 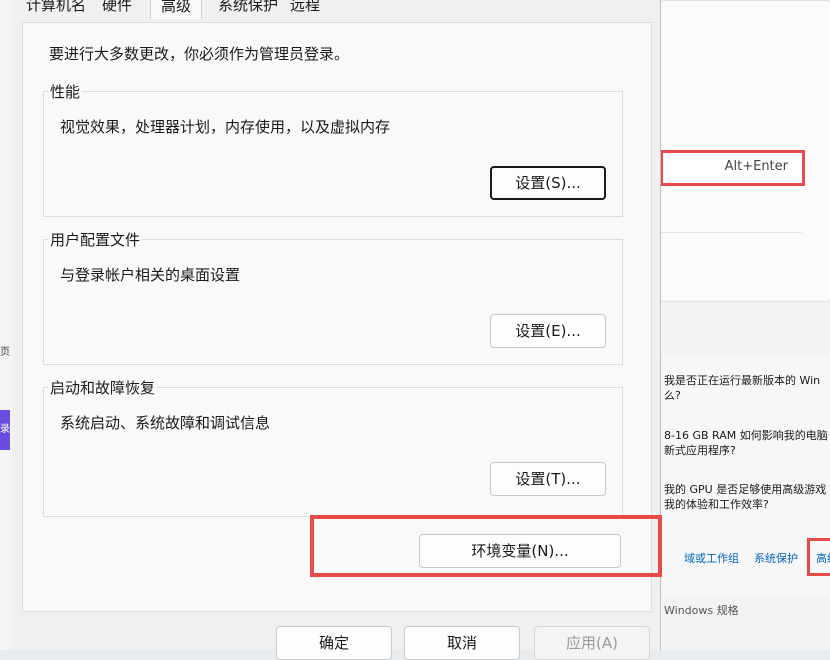 What do you see at coordinates (701, 610) in the screenshot?
I see `background-bottom-text: Windows 规格` at bounding box center [701, 610].